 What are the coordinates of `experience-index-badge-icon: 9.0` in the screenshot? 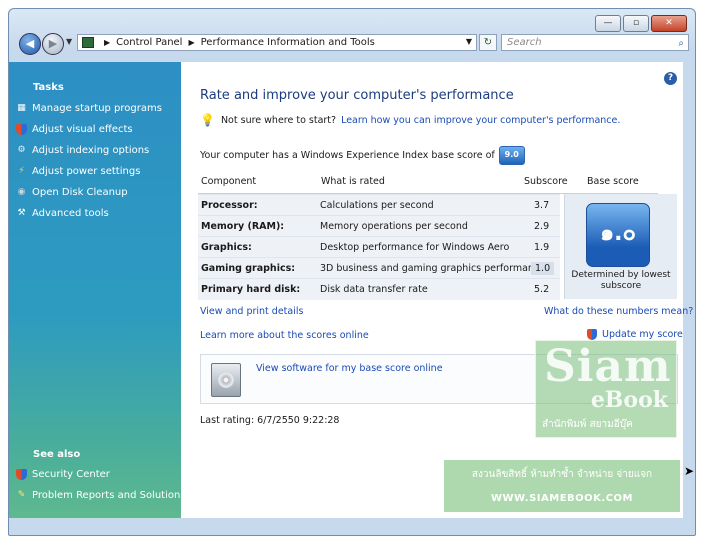 It's located at (511, 155).